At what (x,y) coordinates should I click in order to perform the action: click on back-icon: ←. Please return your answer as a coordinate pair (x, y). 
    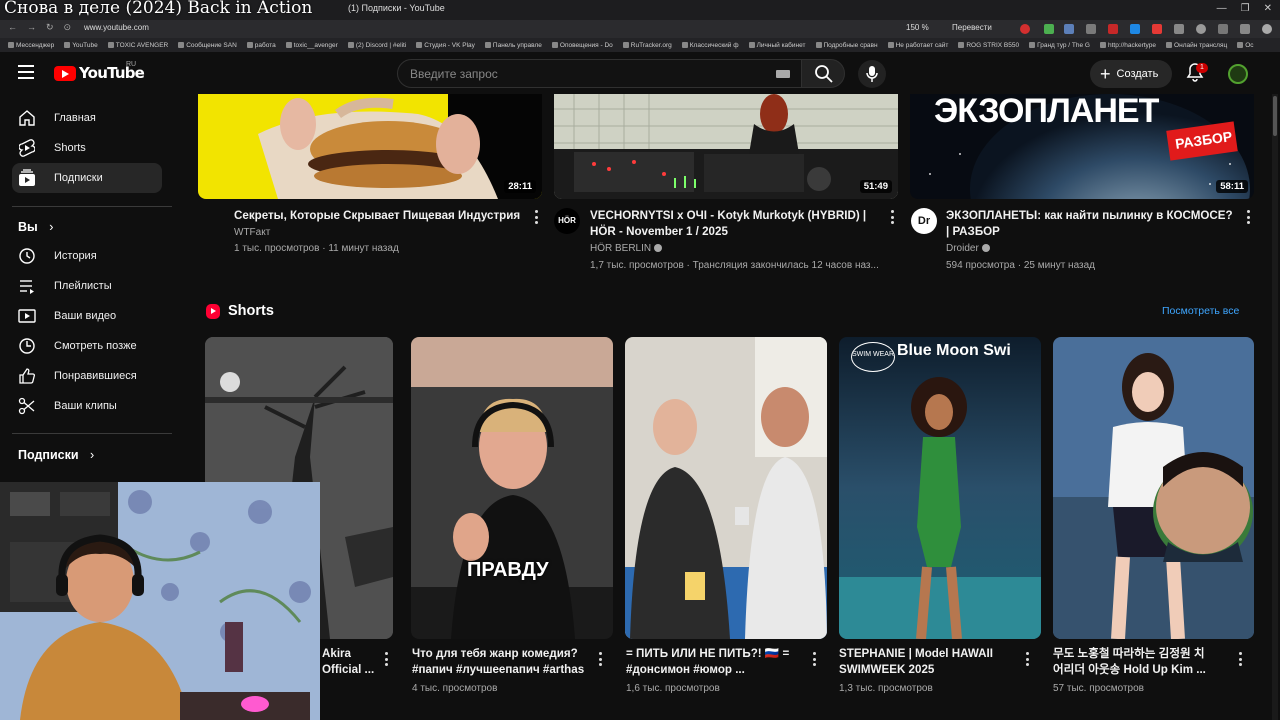
    Looking at the image, I should click on (12, 27).